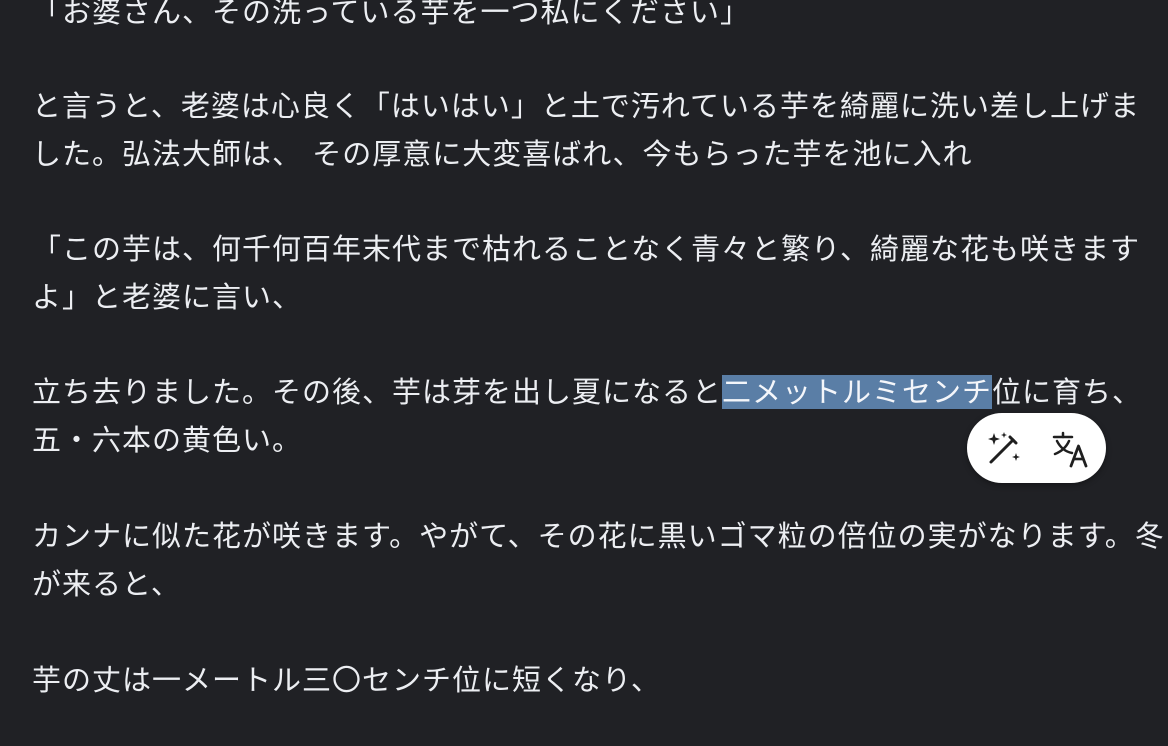 This screenshot has height=746, width=1168. Describe the element at coordinates (106, 584) in the screenshot. I see `text-line: が来ると、` at that location.